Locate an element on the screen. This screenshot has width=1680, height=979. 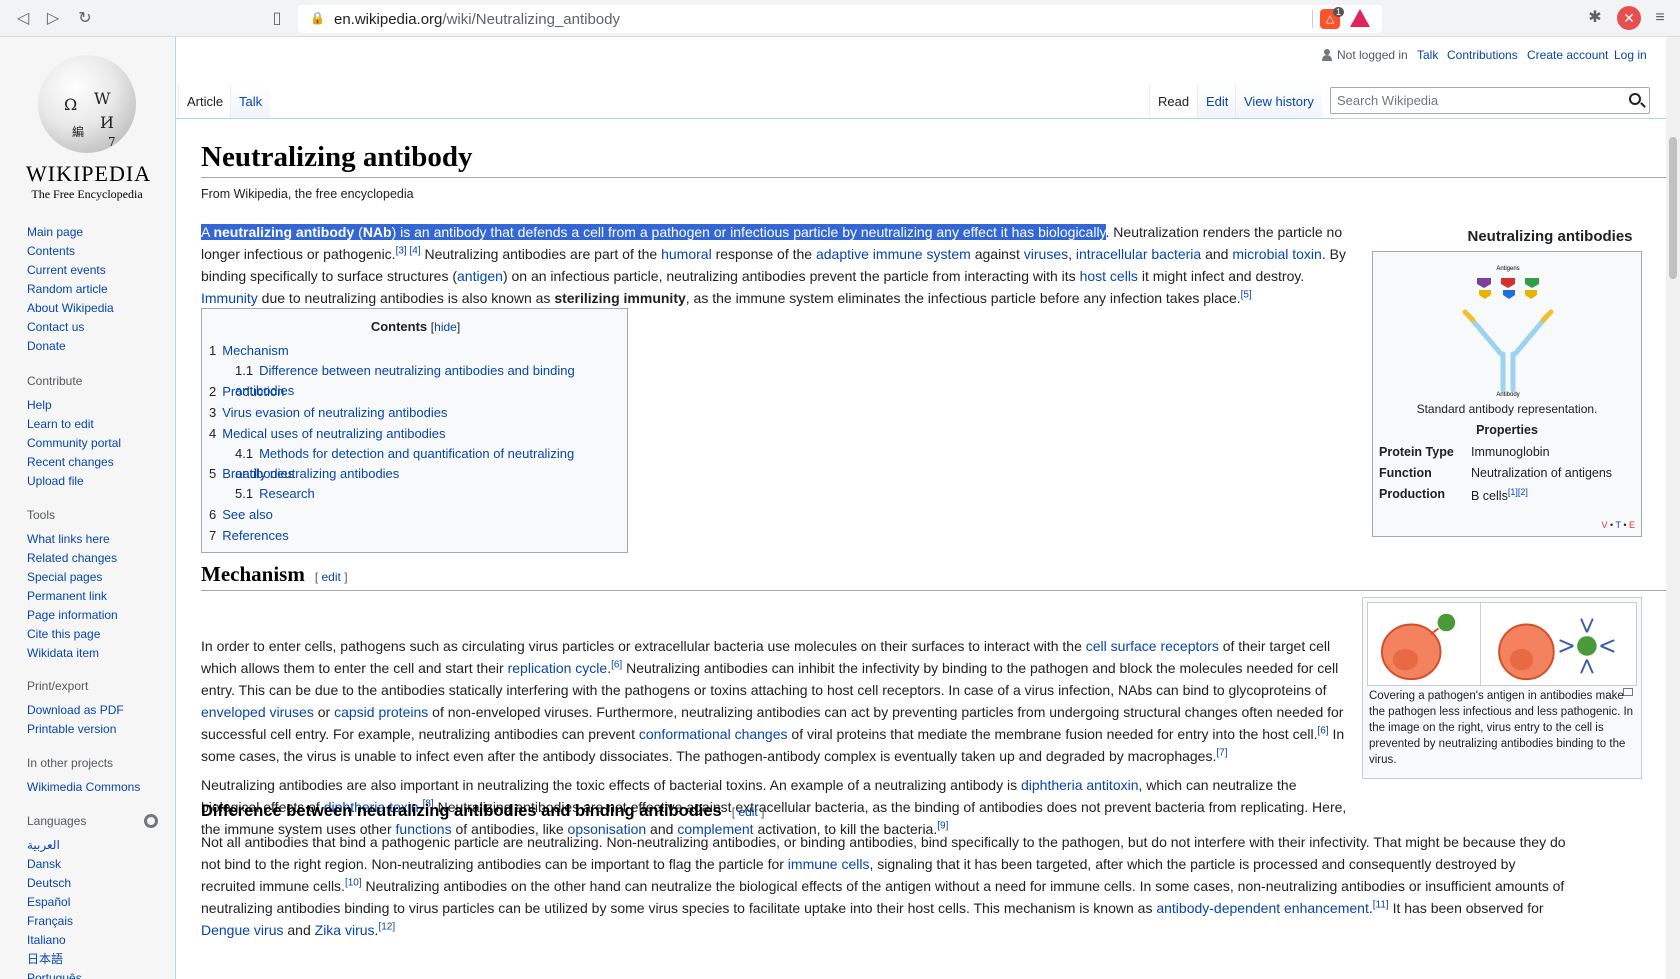
ref-6b: [6] is located at coordinates (1322, 730).